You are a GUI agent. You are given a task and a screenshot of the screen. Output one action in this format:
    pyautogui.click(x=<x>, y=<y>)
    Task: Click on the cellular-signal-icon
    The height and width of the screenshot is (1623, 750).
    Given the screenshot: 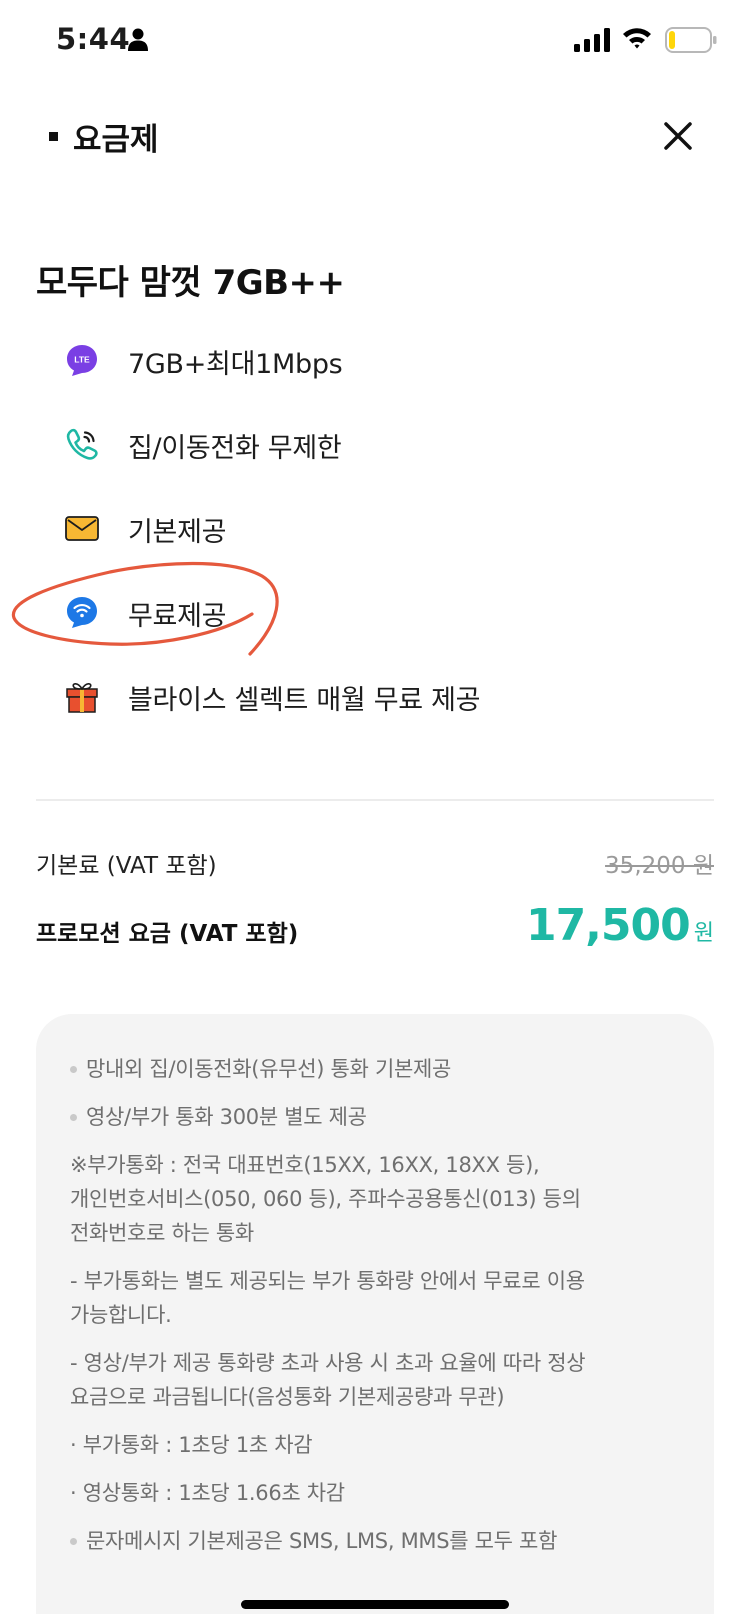 What is the action you would take?
    pyautogui.click(x=592, y=40)
    